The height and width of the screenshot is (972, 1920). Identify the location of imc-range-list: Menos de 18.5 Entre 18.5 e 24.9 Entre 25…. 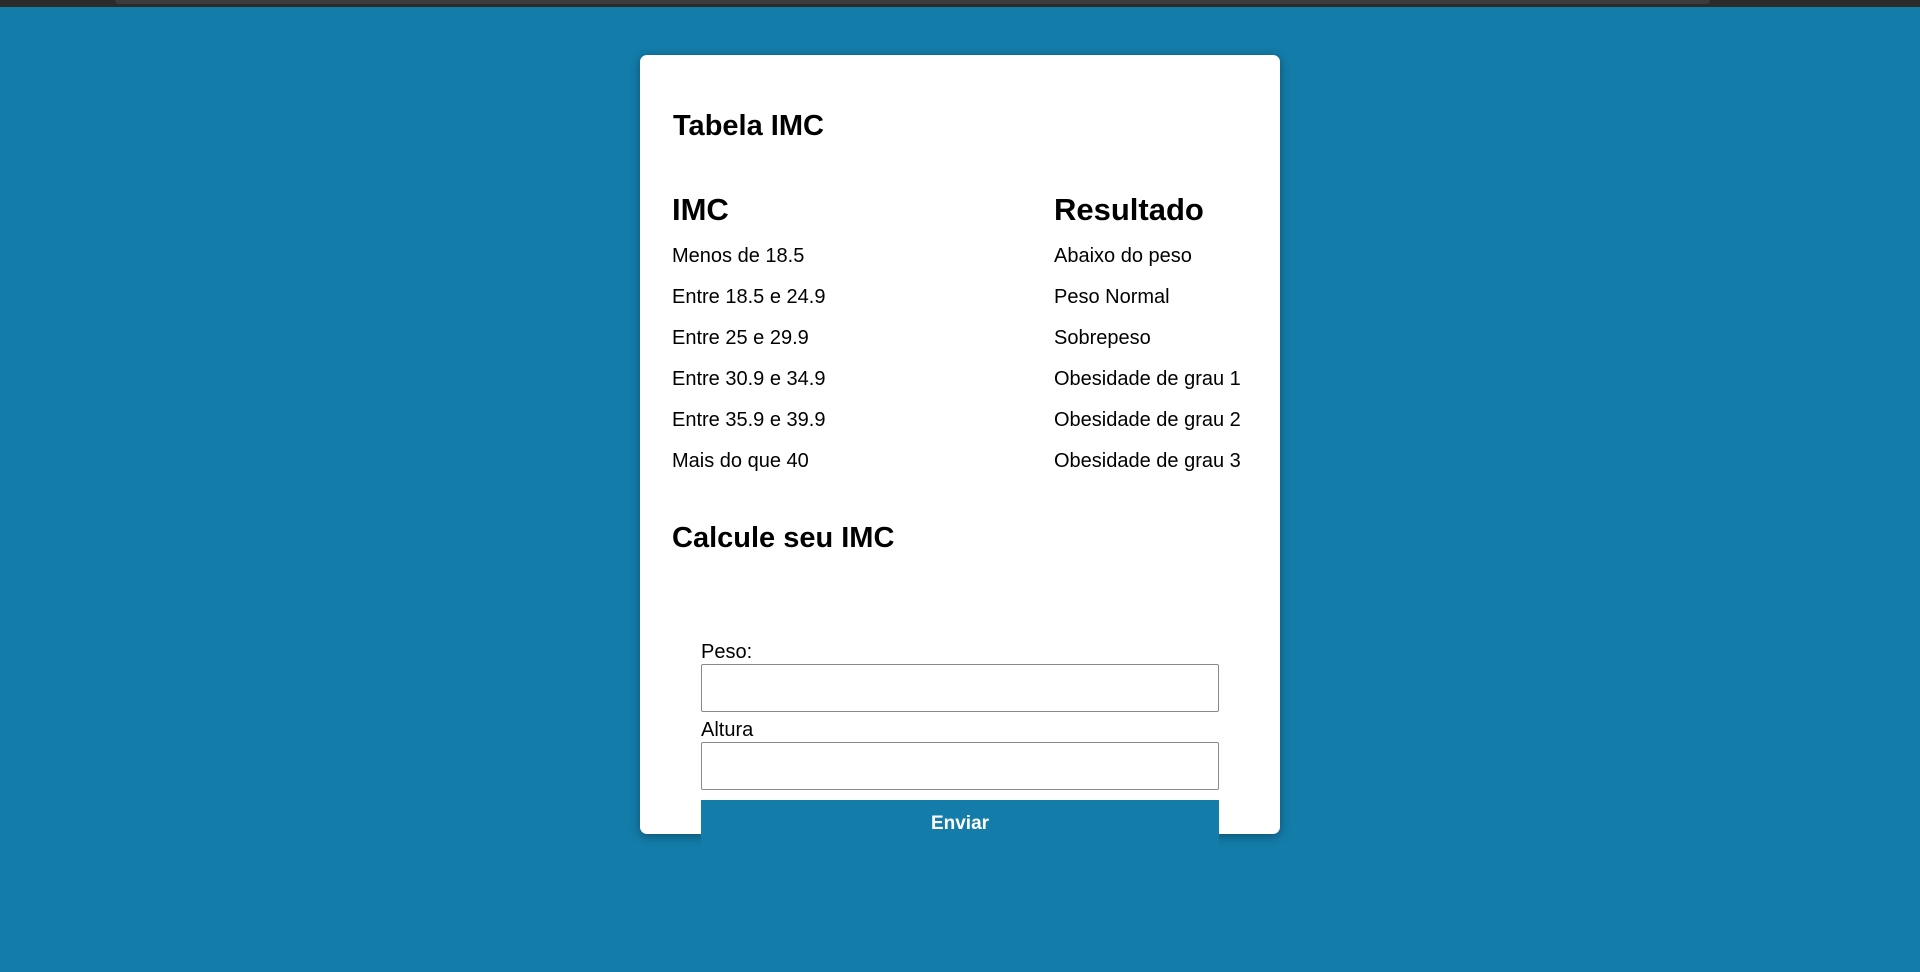
(748, 368).